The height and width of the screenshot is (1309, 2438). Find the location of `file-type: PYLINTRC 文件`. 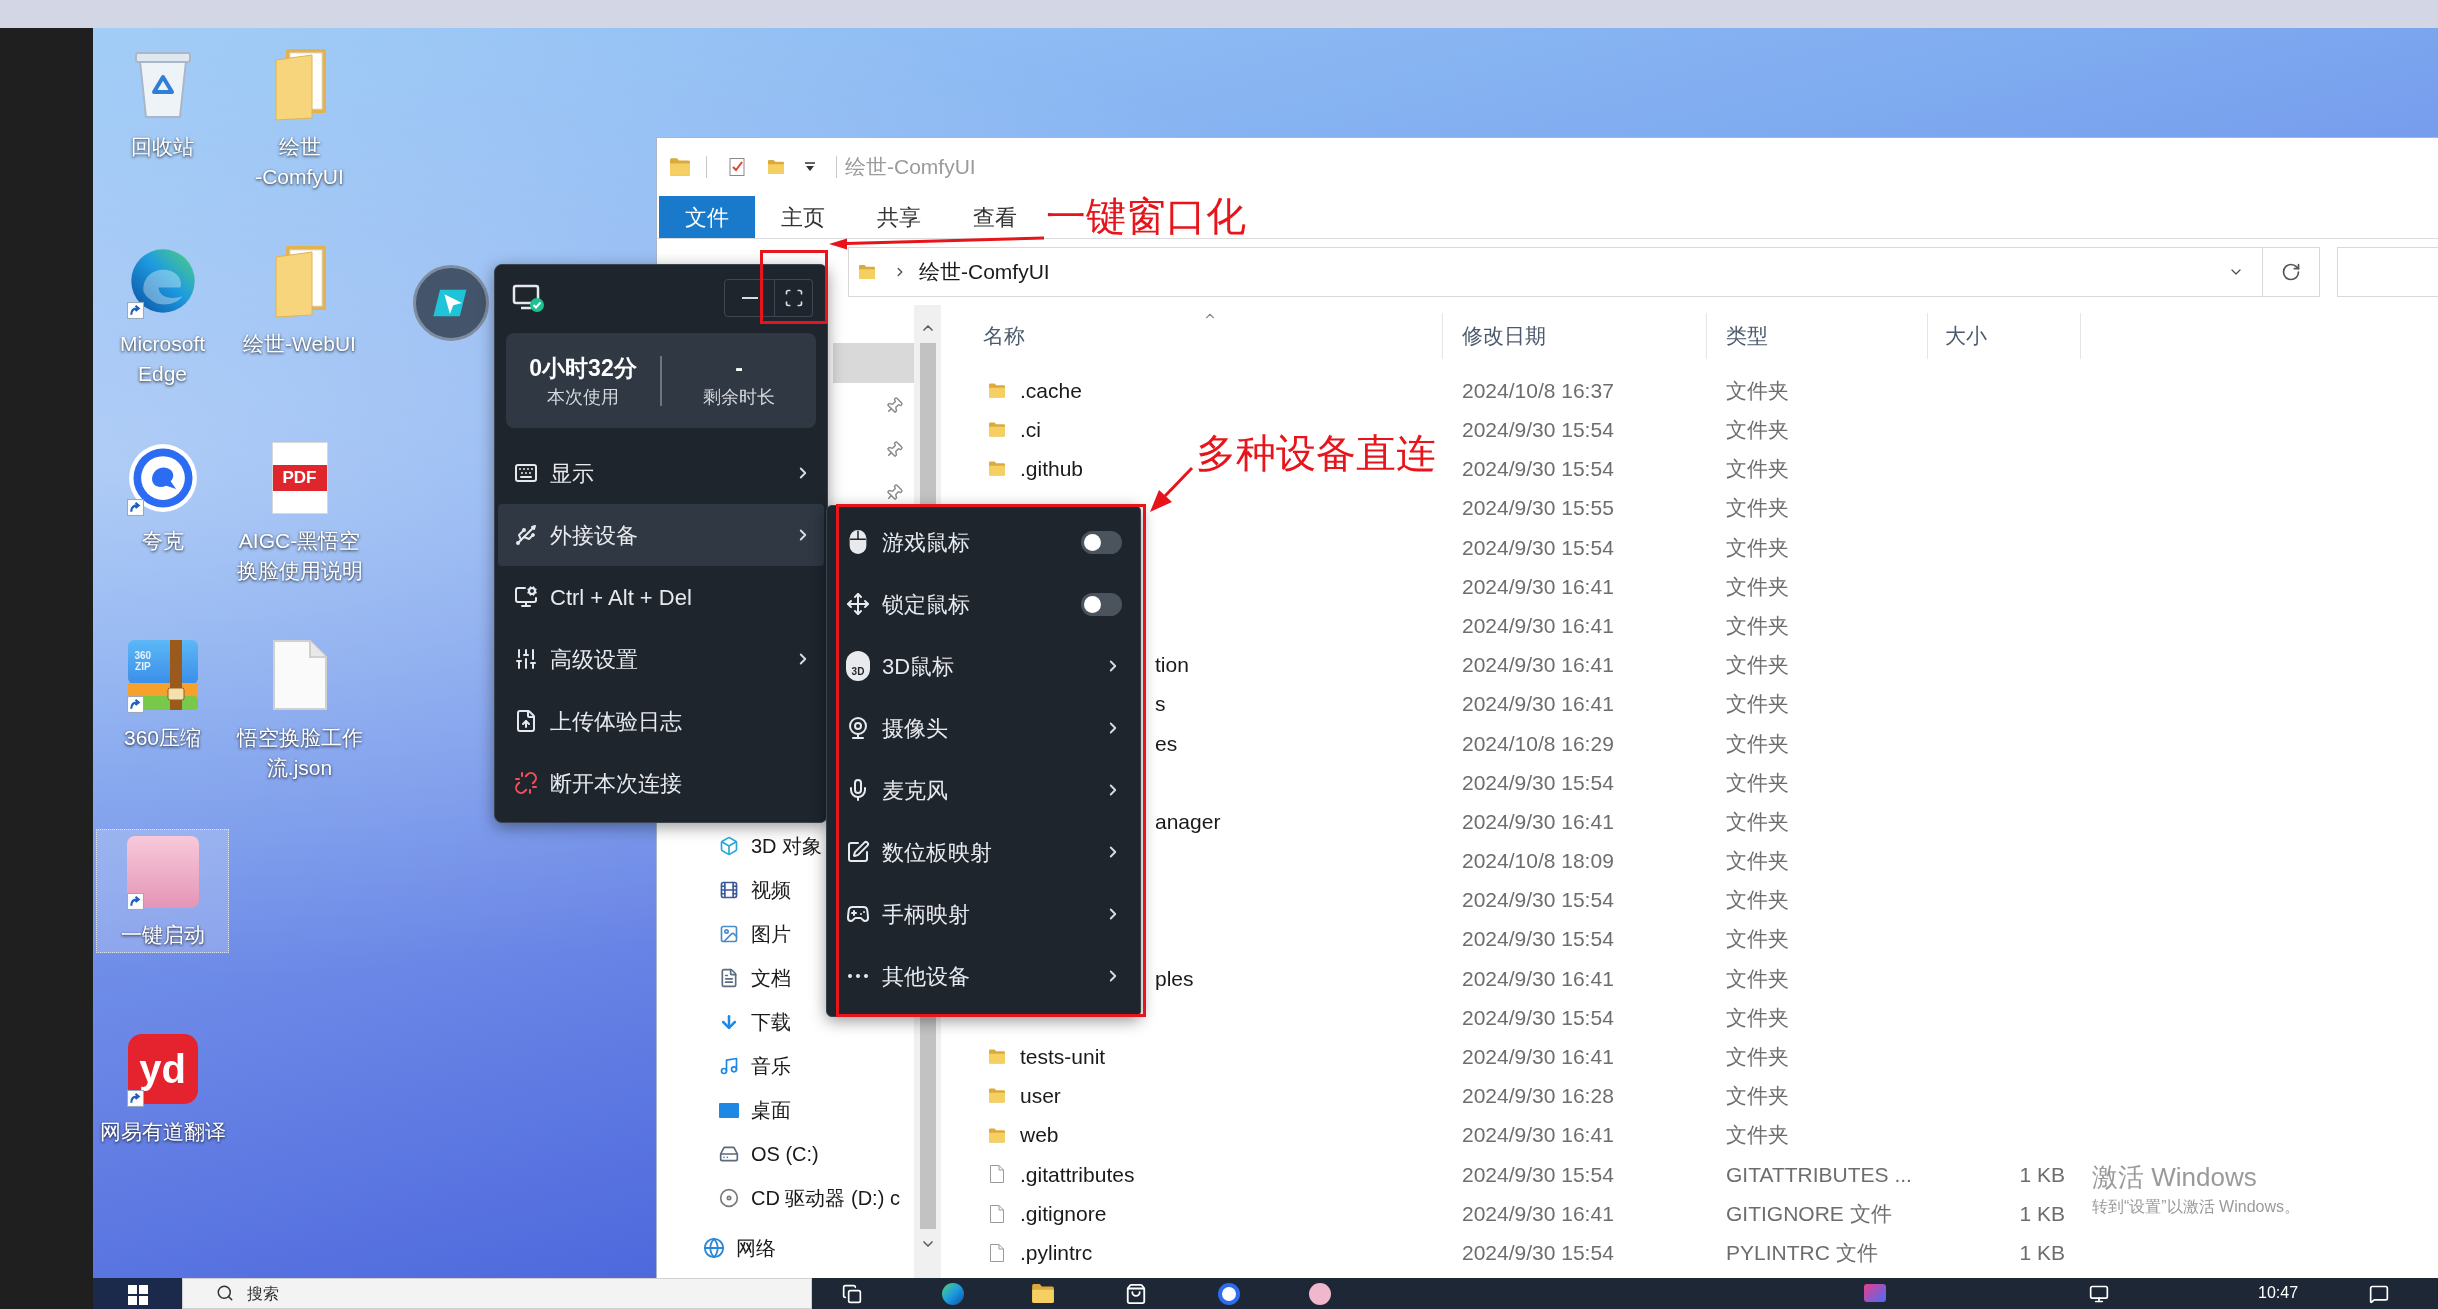

file-type: PYLINTRC 文件 is located at coordinates (1802, 1252).